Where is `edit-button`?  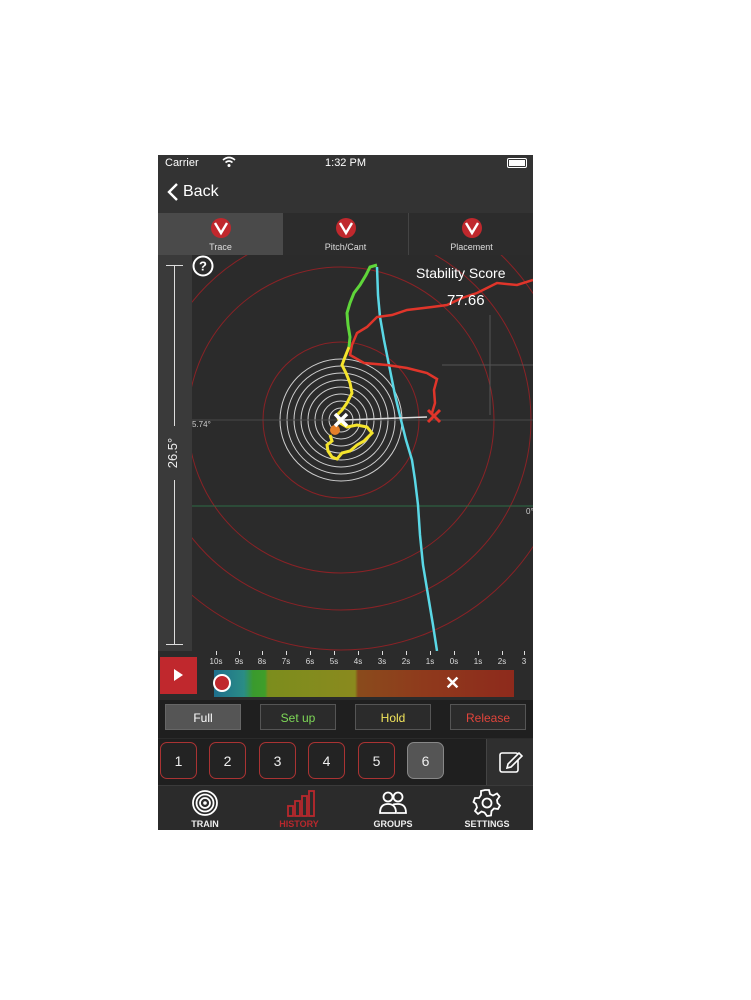 edit-button is located at coordinates (509, 762).